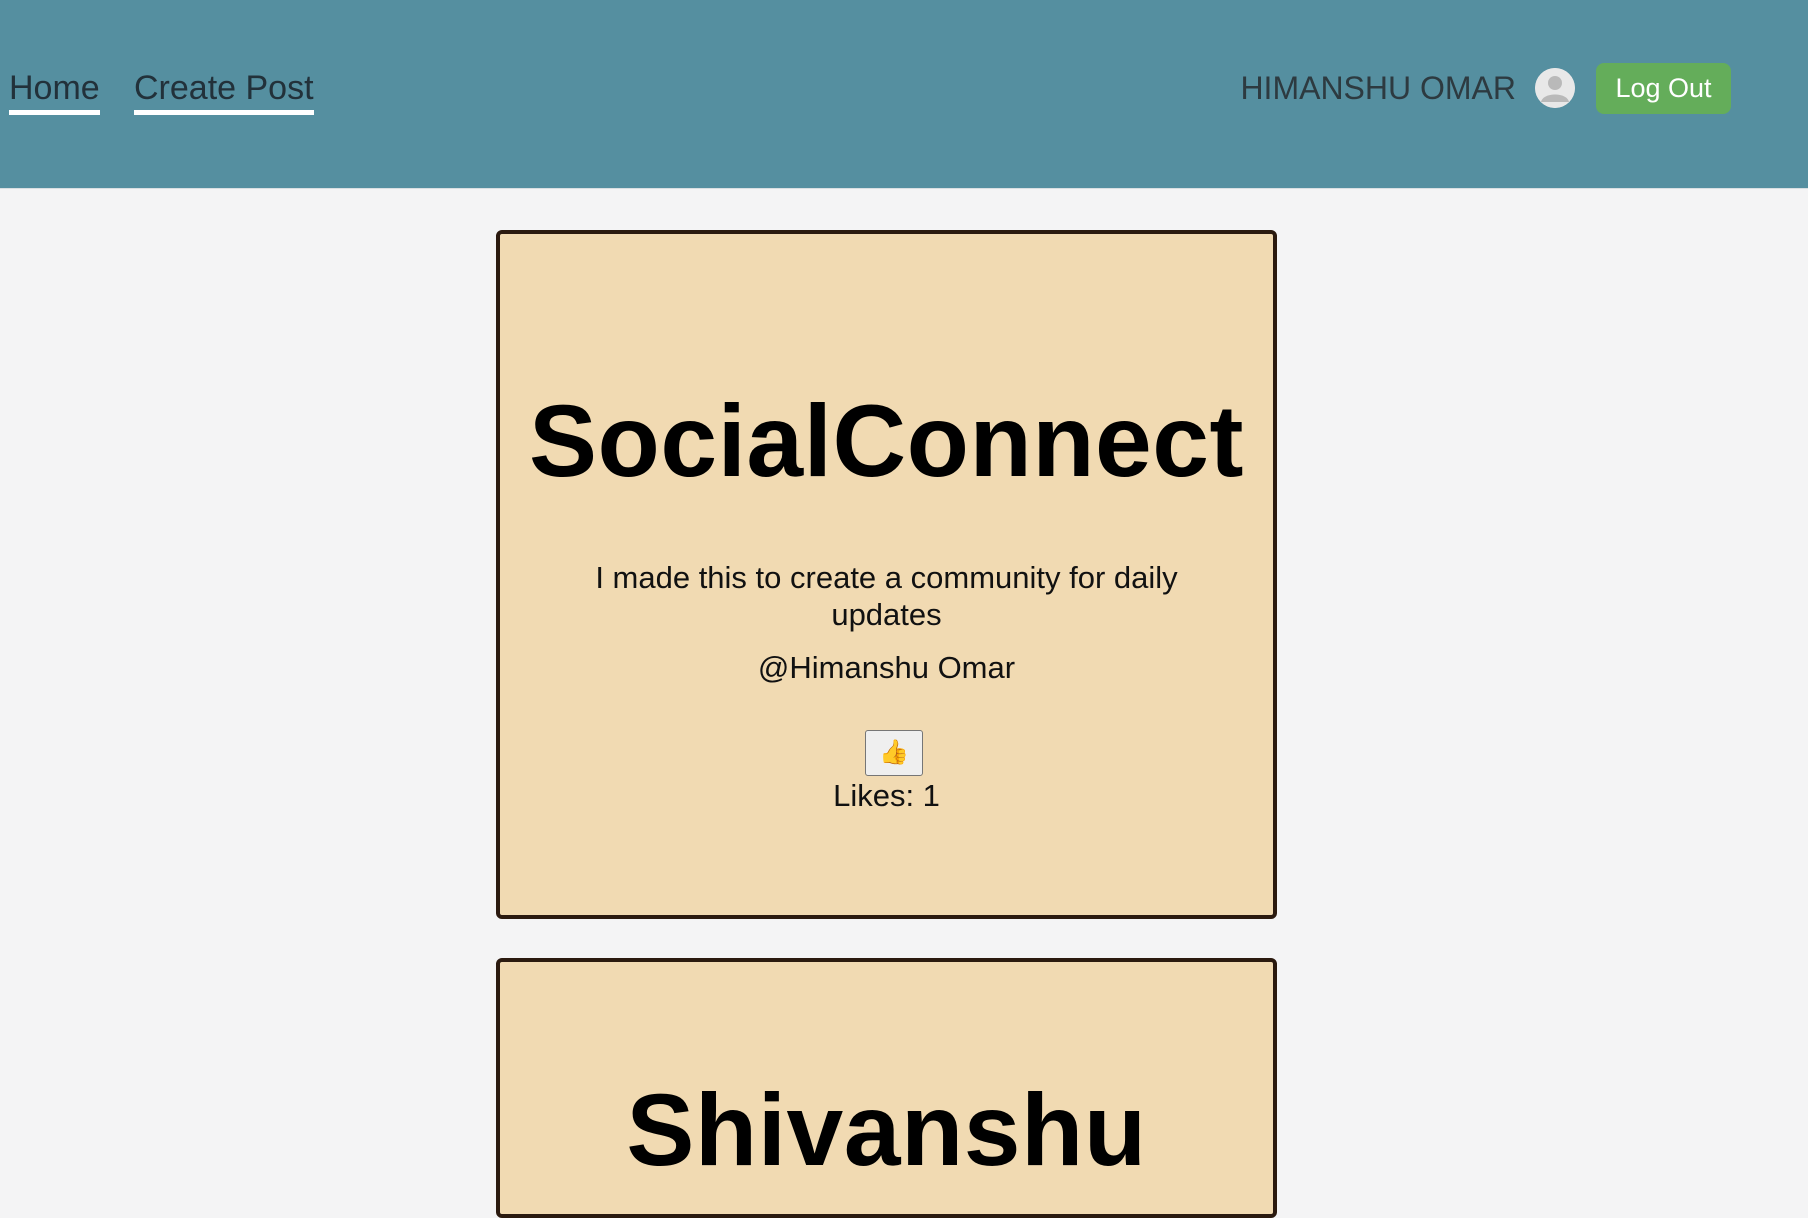  I want to click on post-title: SocialConnect, so click(886, 441).